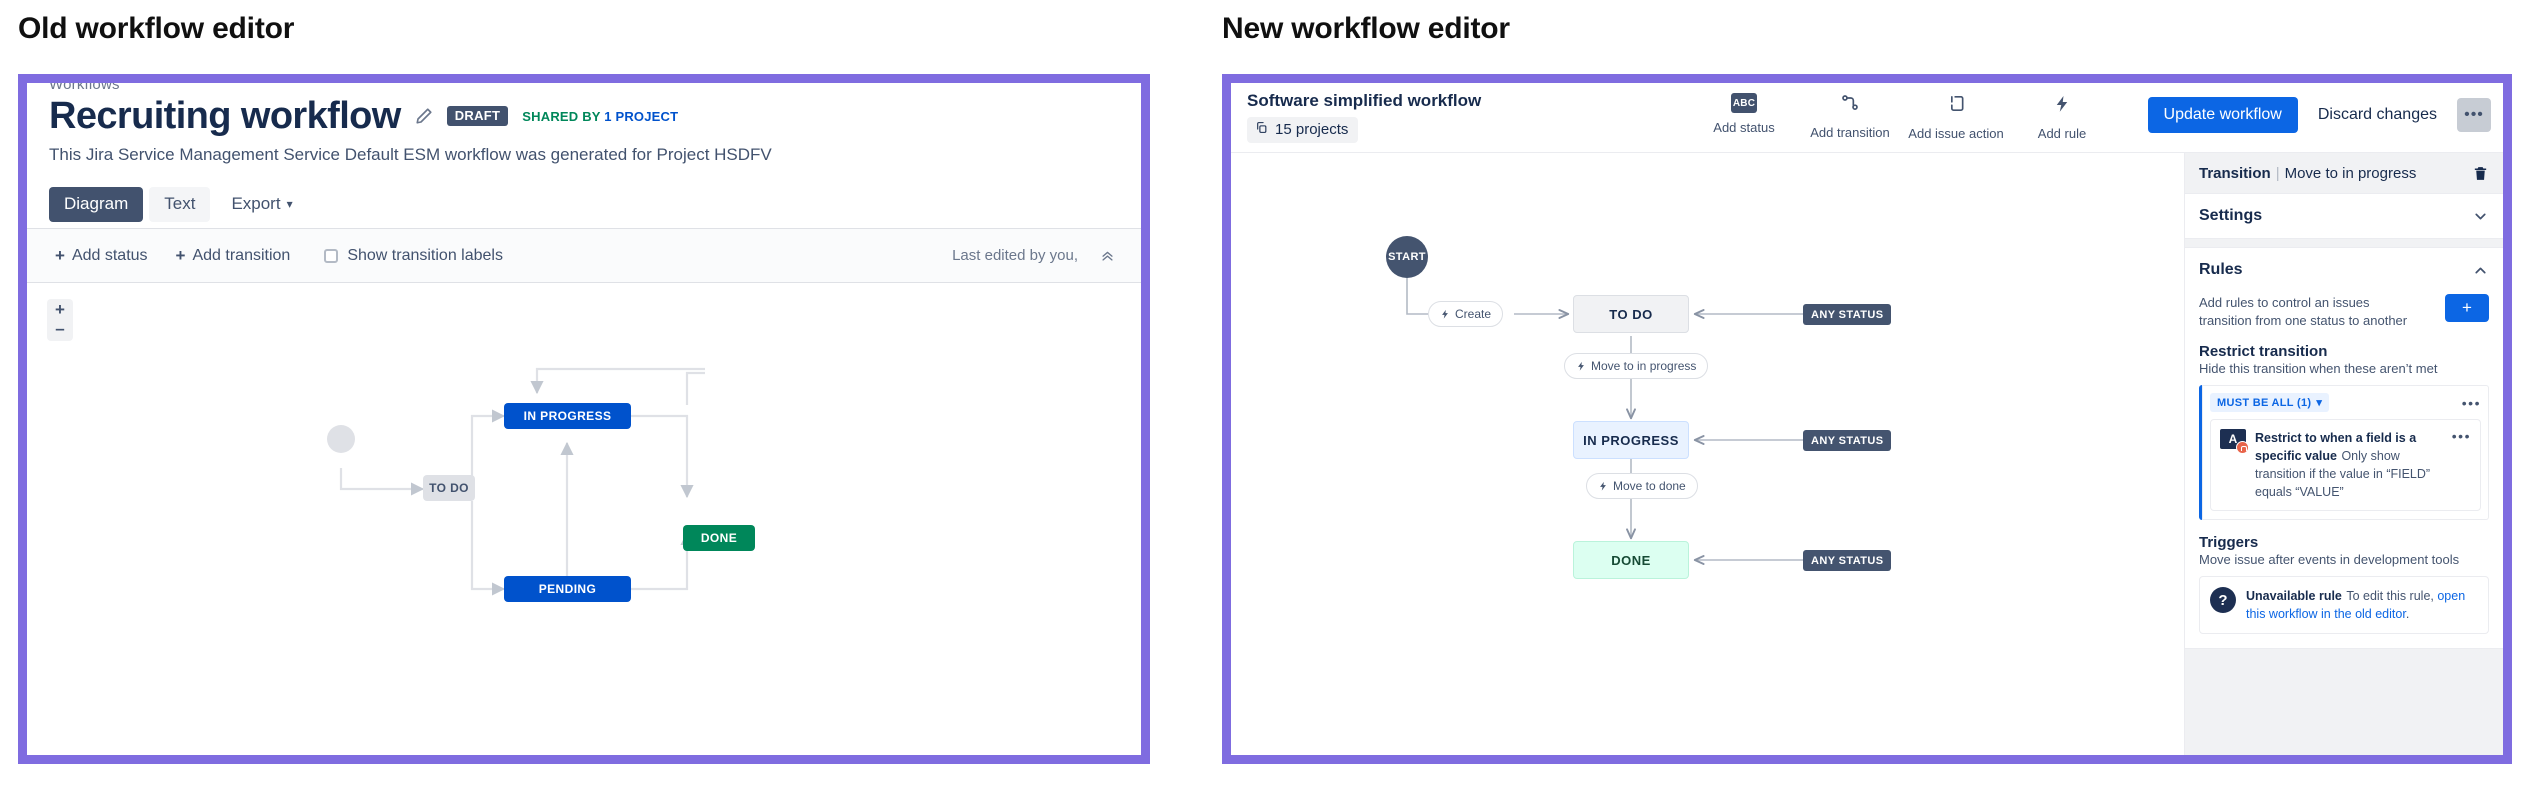 This screenshot has height=808, width=2530. Describe the element at coordinates (1631, 440) in the screenshot. I see `new-status-in-progress: IN PROGRESS` at that location.